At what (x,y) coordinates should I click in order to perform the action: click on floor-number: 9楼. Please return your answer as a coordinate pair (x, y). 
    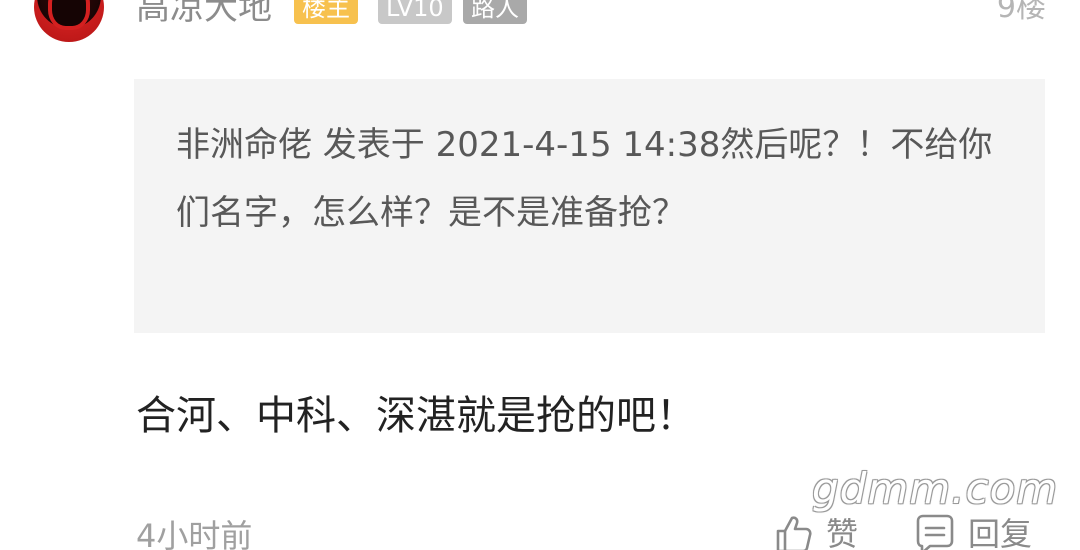
    Looking at the image, I should click on (1021, 12).